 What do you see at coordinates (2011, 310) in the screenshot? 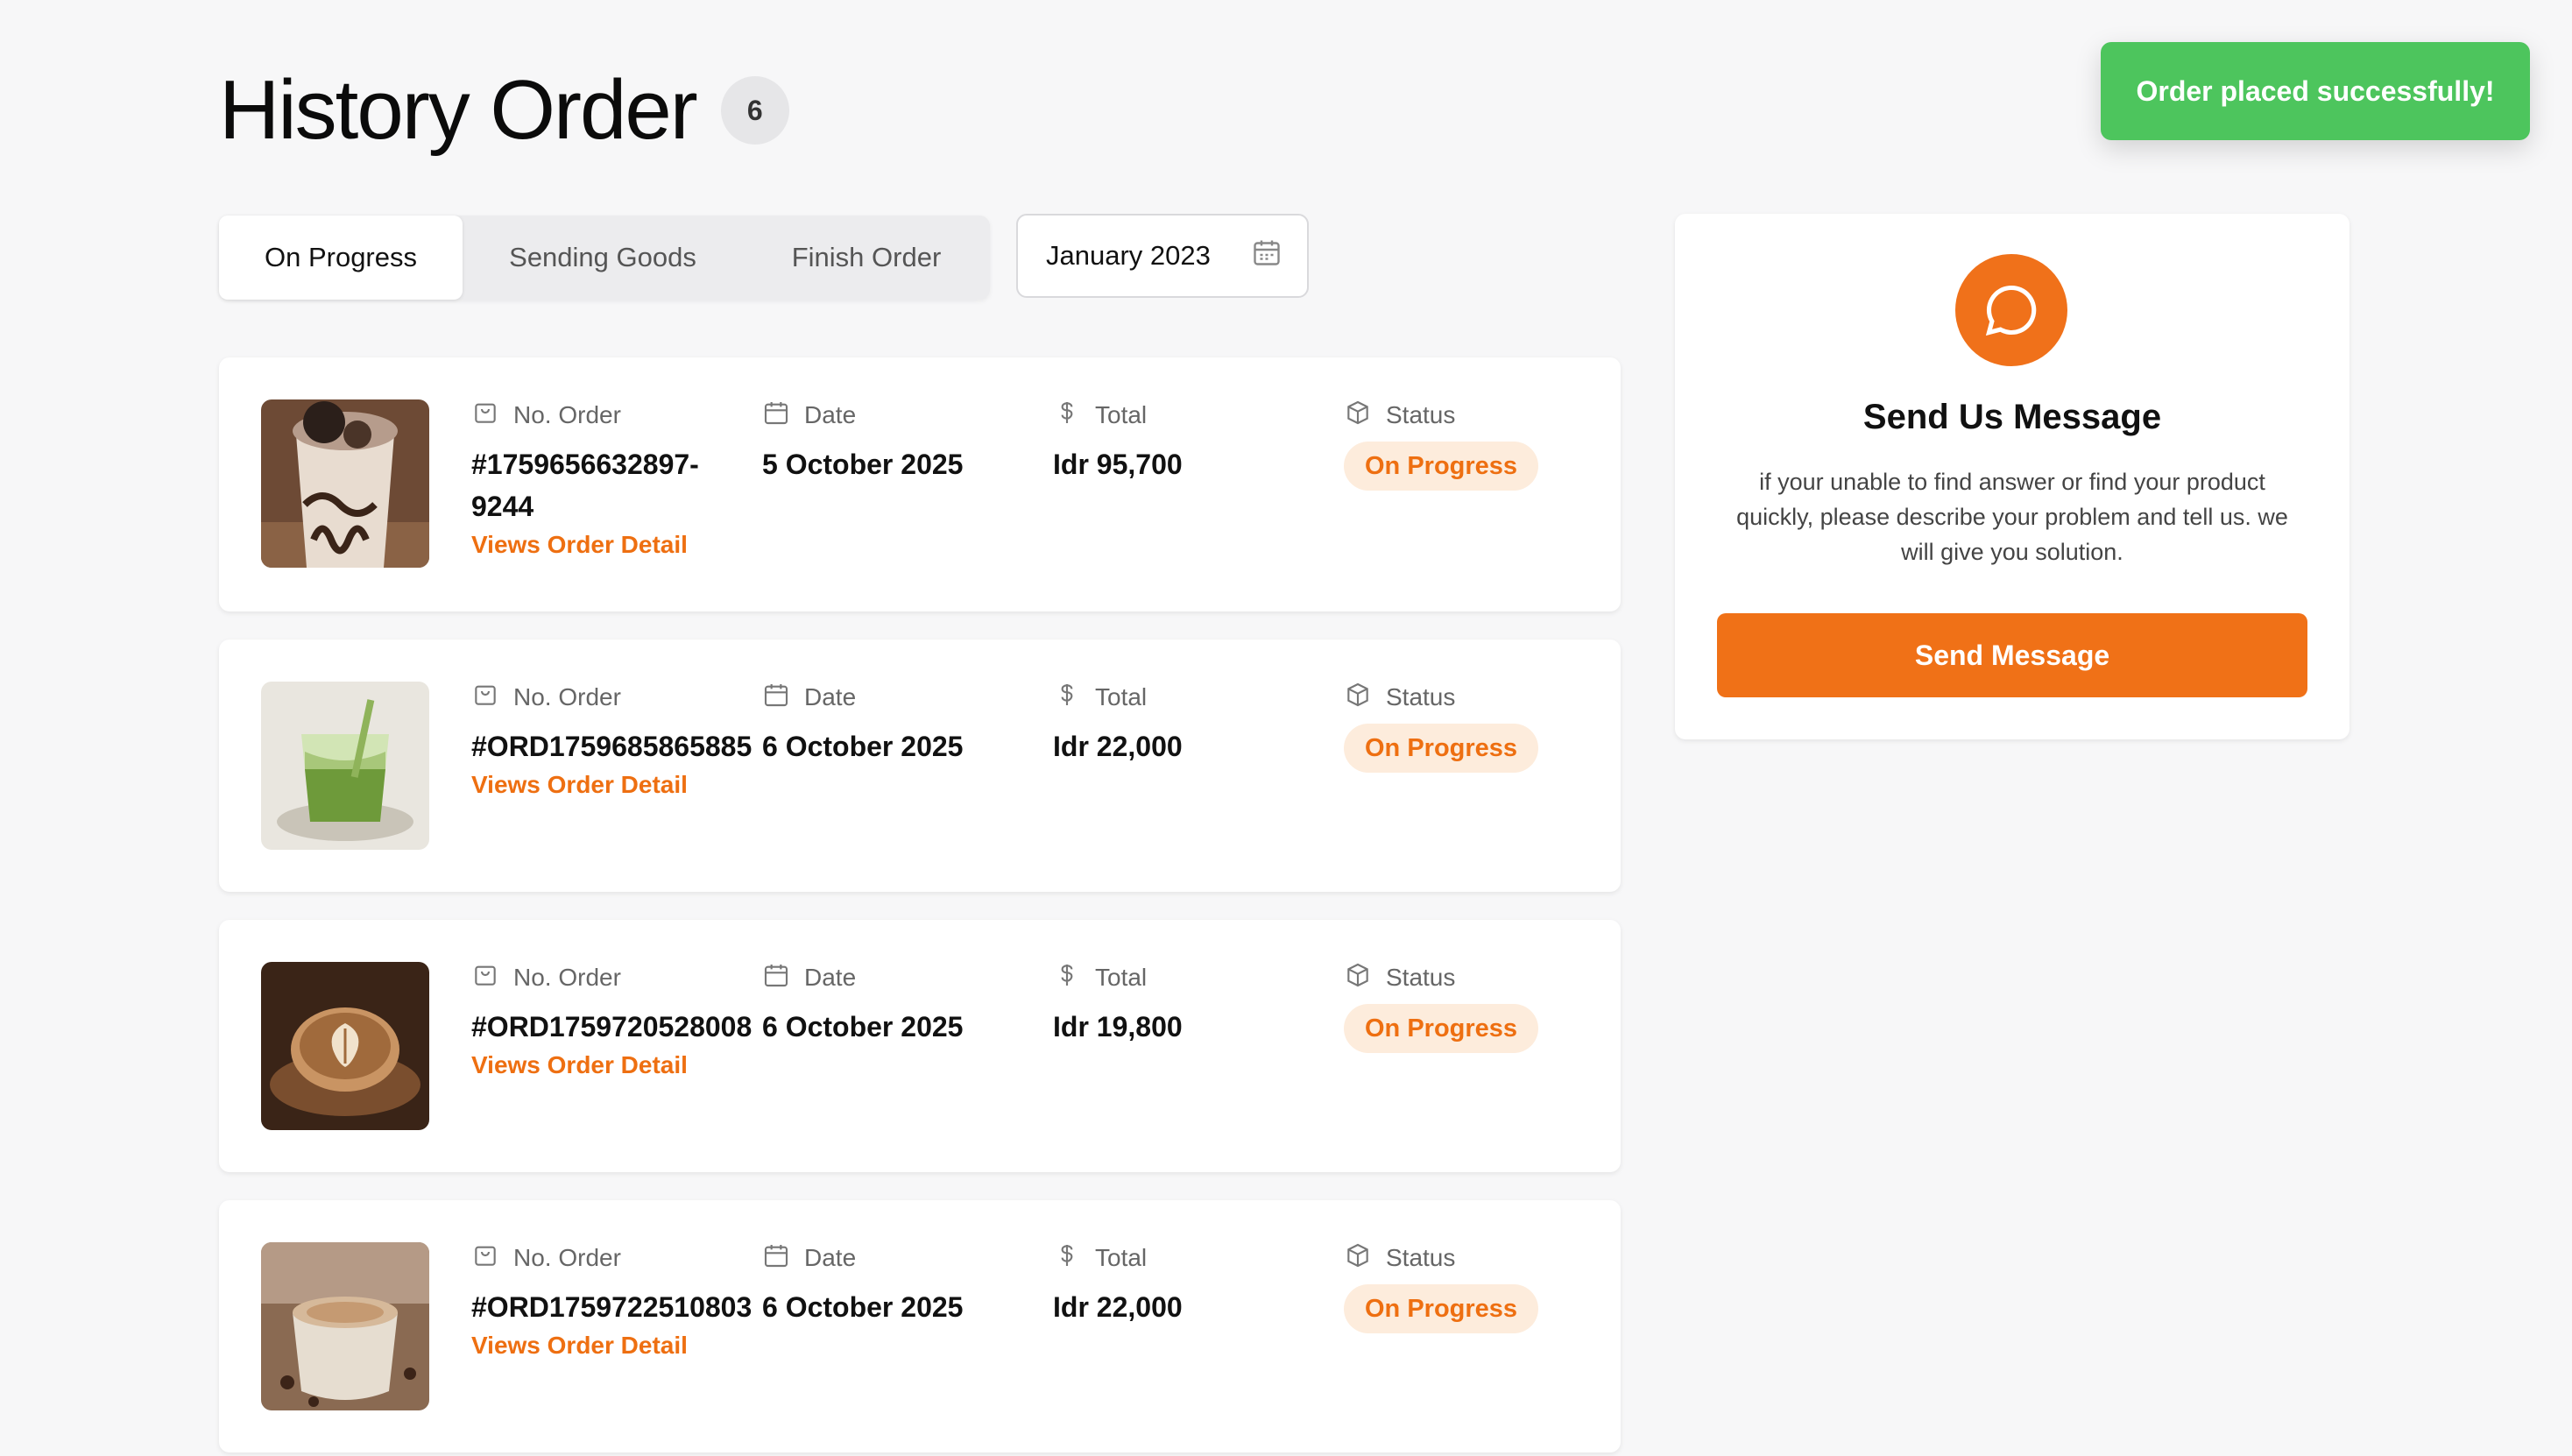
I see `chat-bubble-icon` at bounding box center [2011, 310].